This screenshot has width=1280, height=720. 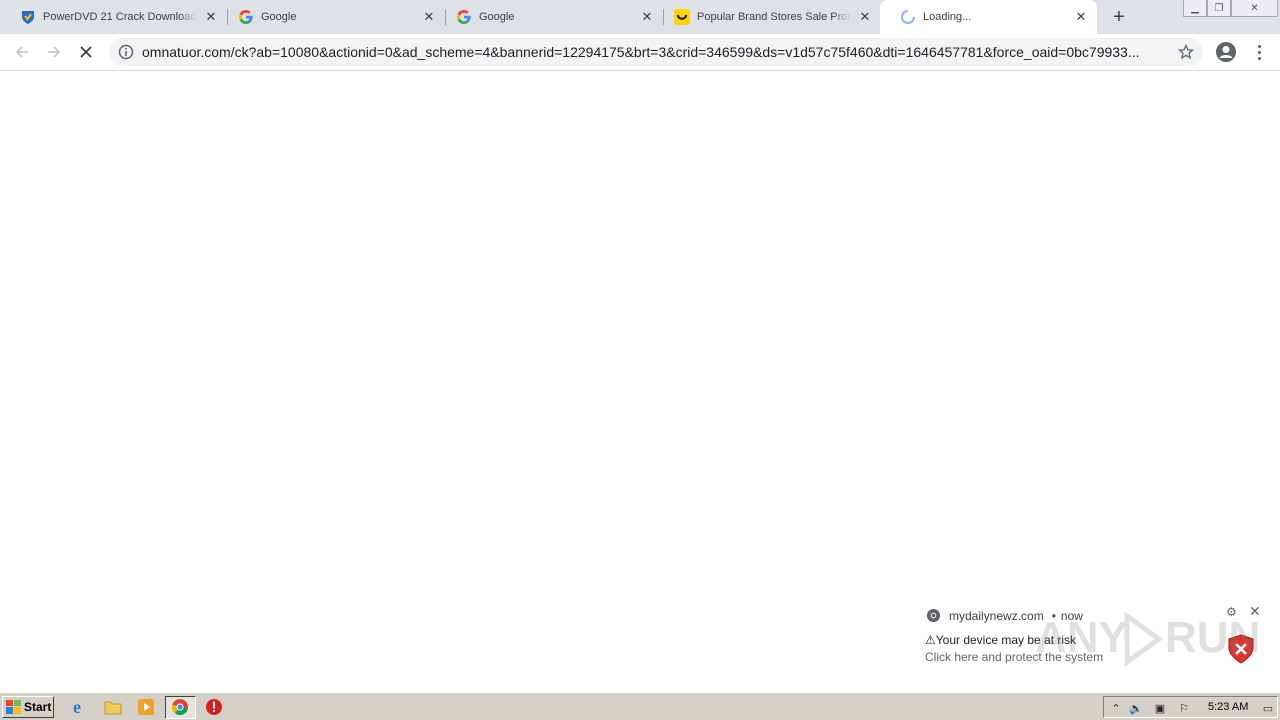 I want to click on stop-loading-button, so click(x=86, y=52).